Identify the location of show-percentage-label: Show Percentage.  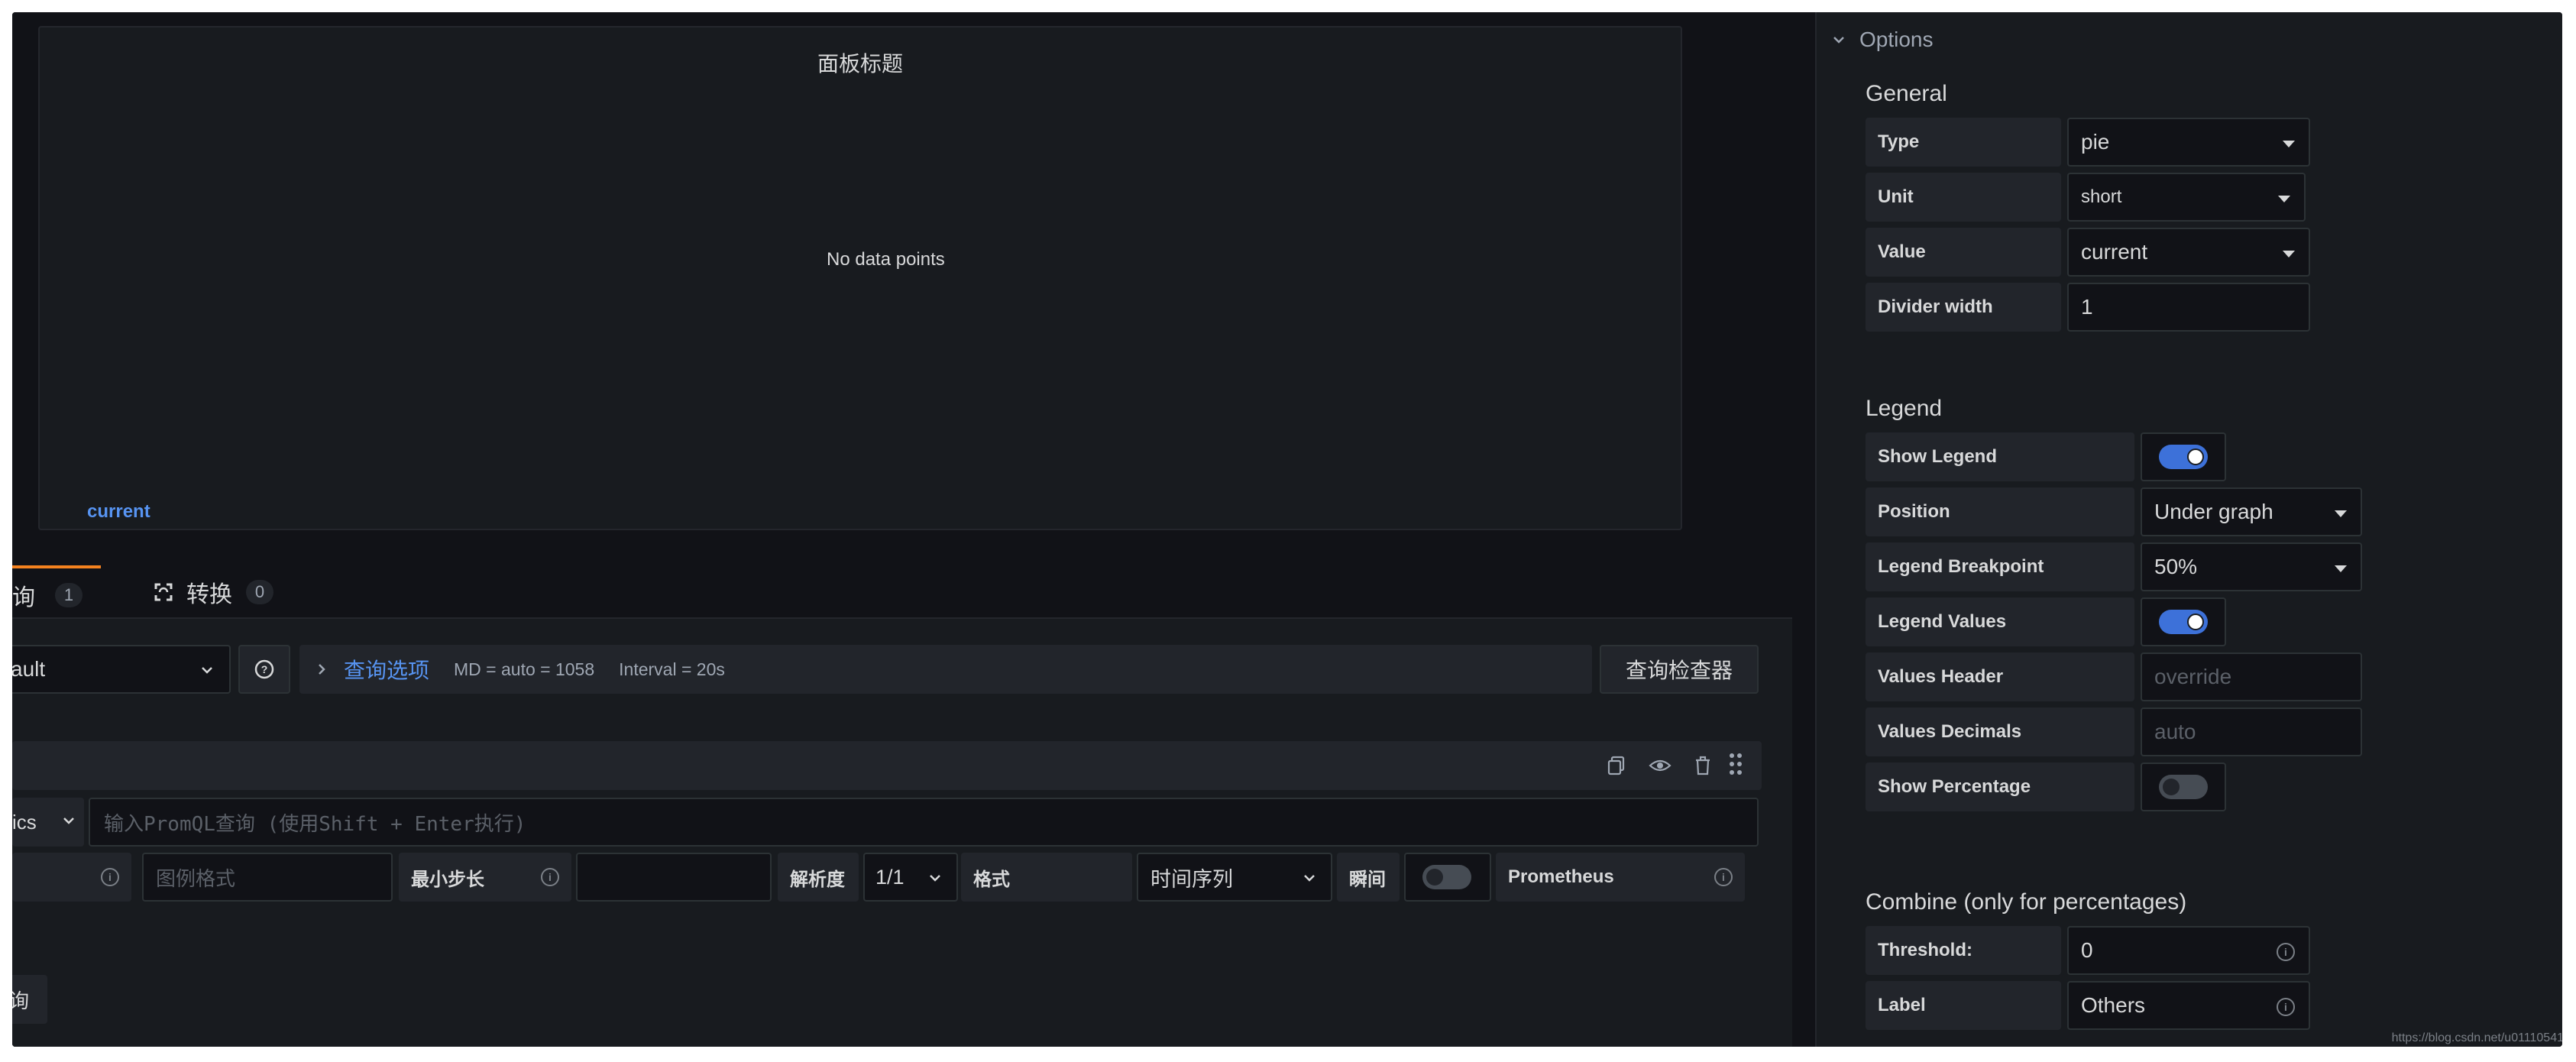
(2000, 787).